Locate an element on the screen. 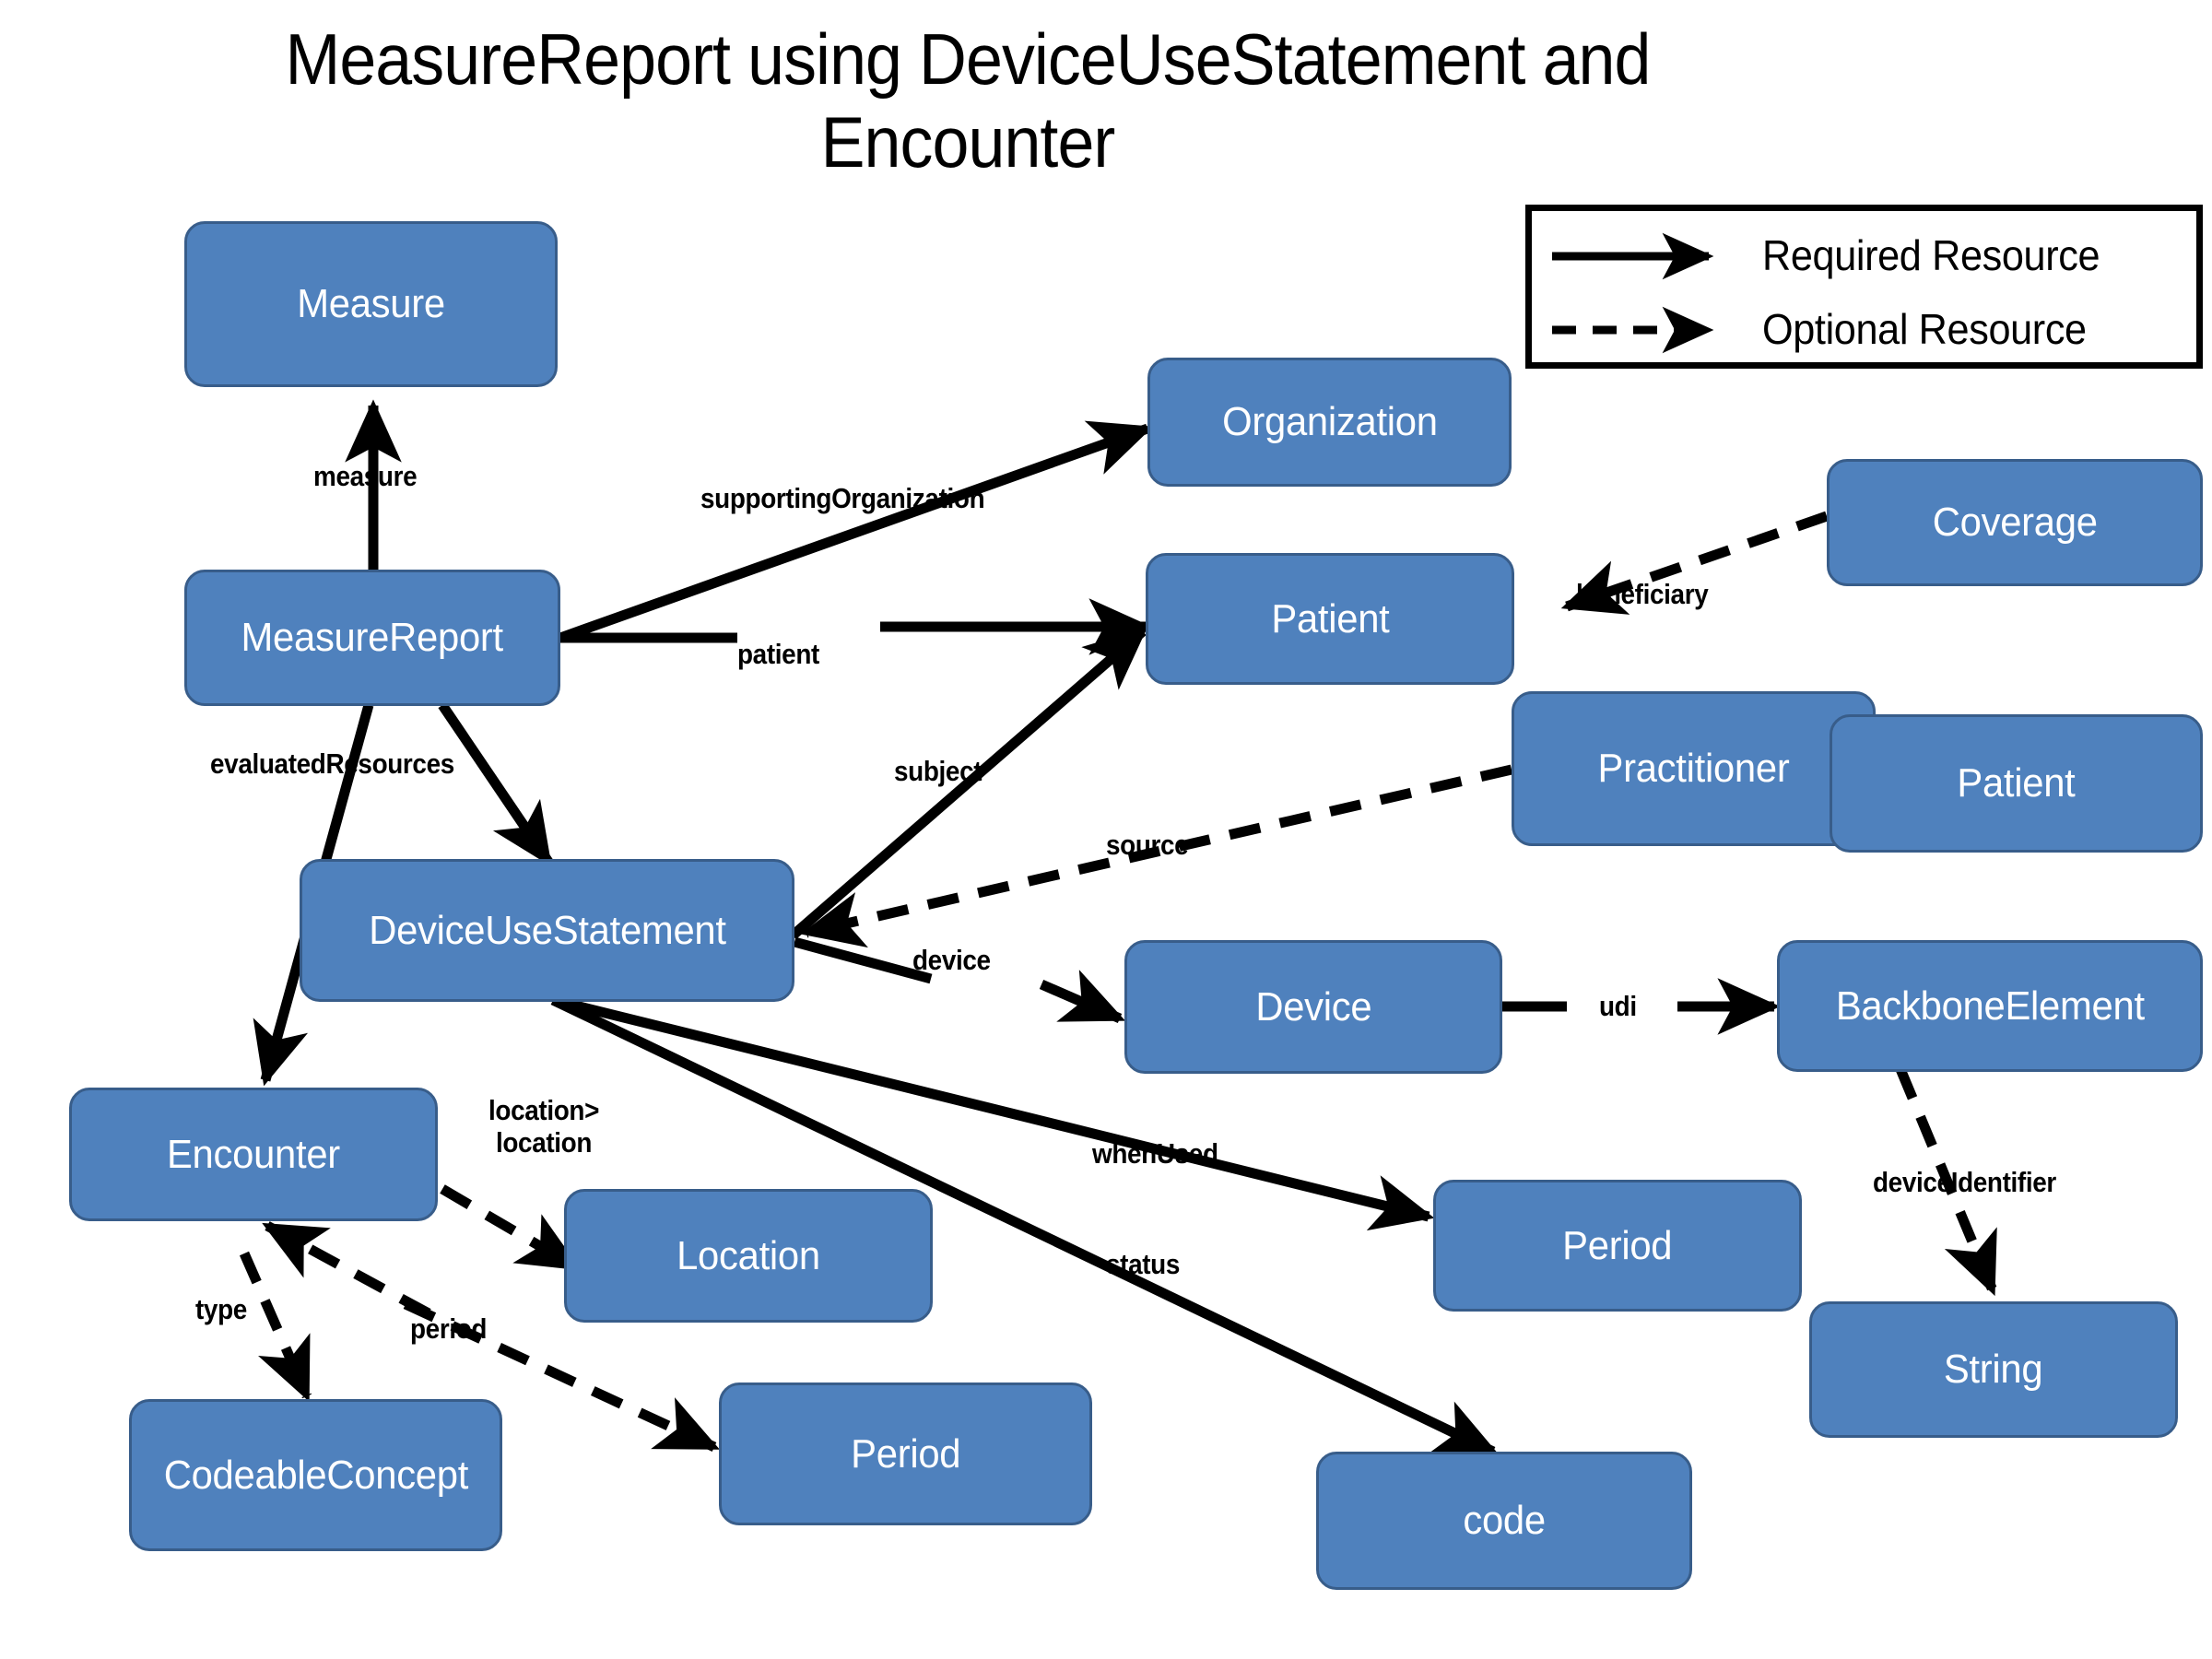 This screenshot has width=2212, height=1659. node-location-label: Location is located at coordinates (748, 1255).